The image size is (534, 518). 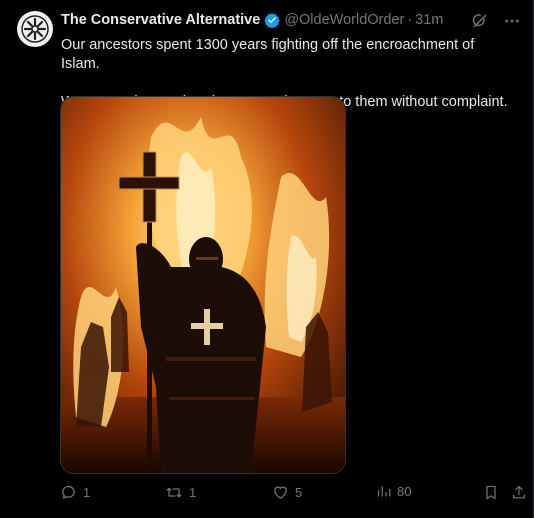 What do you see at coordinates (299, 492) in the screenshot?
I see `like-count: 5` at bounding box center [299, 492].